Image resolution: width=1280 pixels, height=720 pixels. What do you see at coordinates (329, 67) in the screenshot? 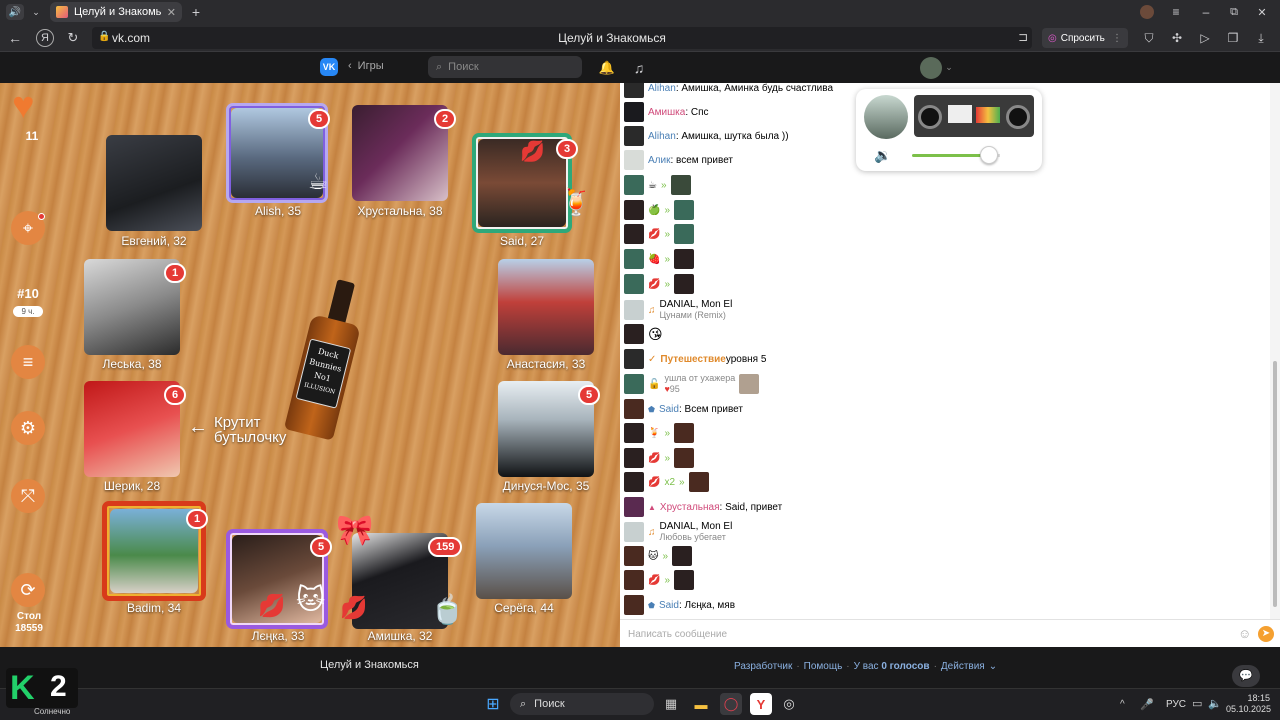
I see `vk-logo-icon: VK` at bounding box center [329, 67].